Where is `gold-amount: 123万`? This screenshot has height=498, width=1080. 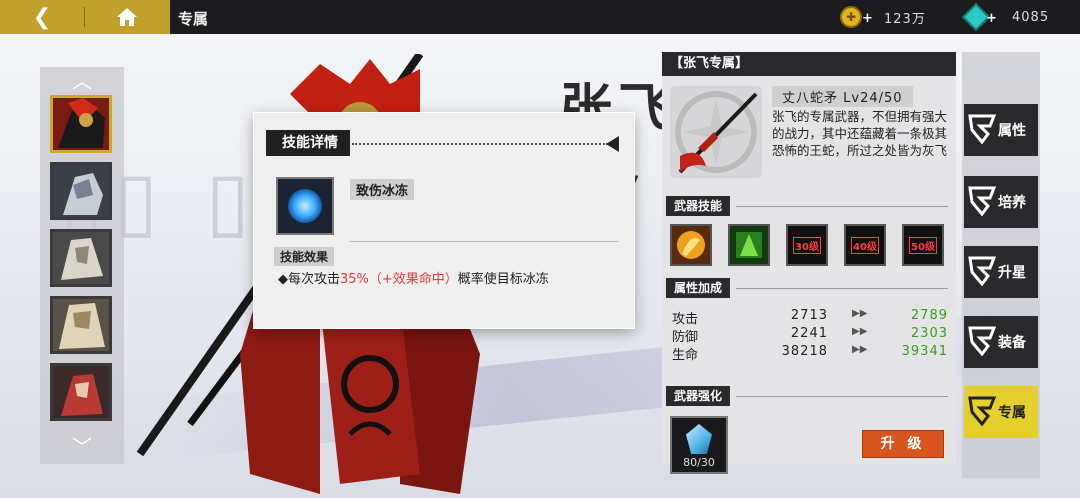
gold-amount: 123万 is located at coordinates (905, 19).